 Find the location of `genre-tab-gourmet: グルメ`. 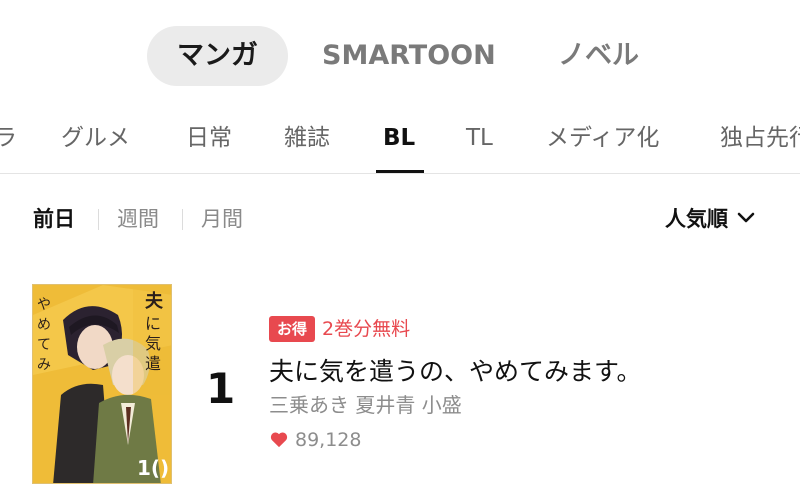

genre-tab-gourmet: グルメ is located at coordinates (95, 137).